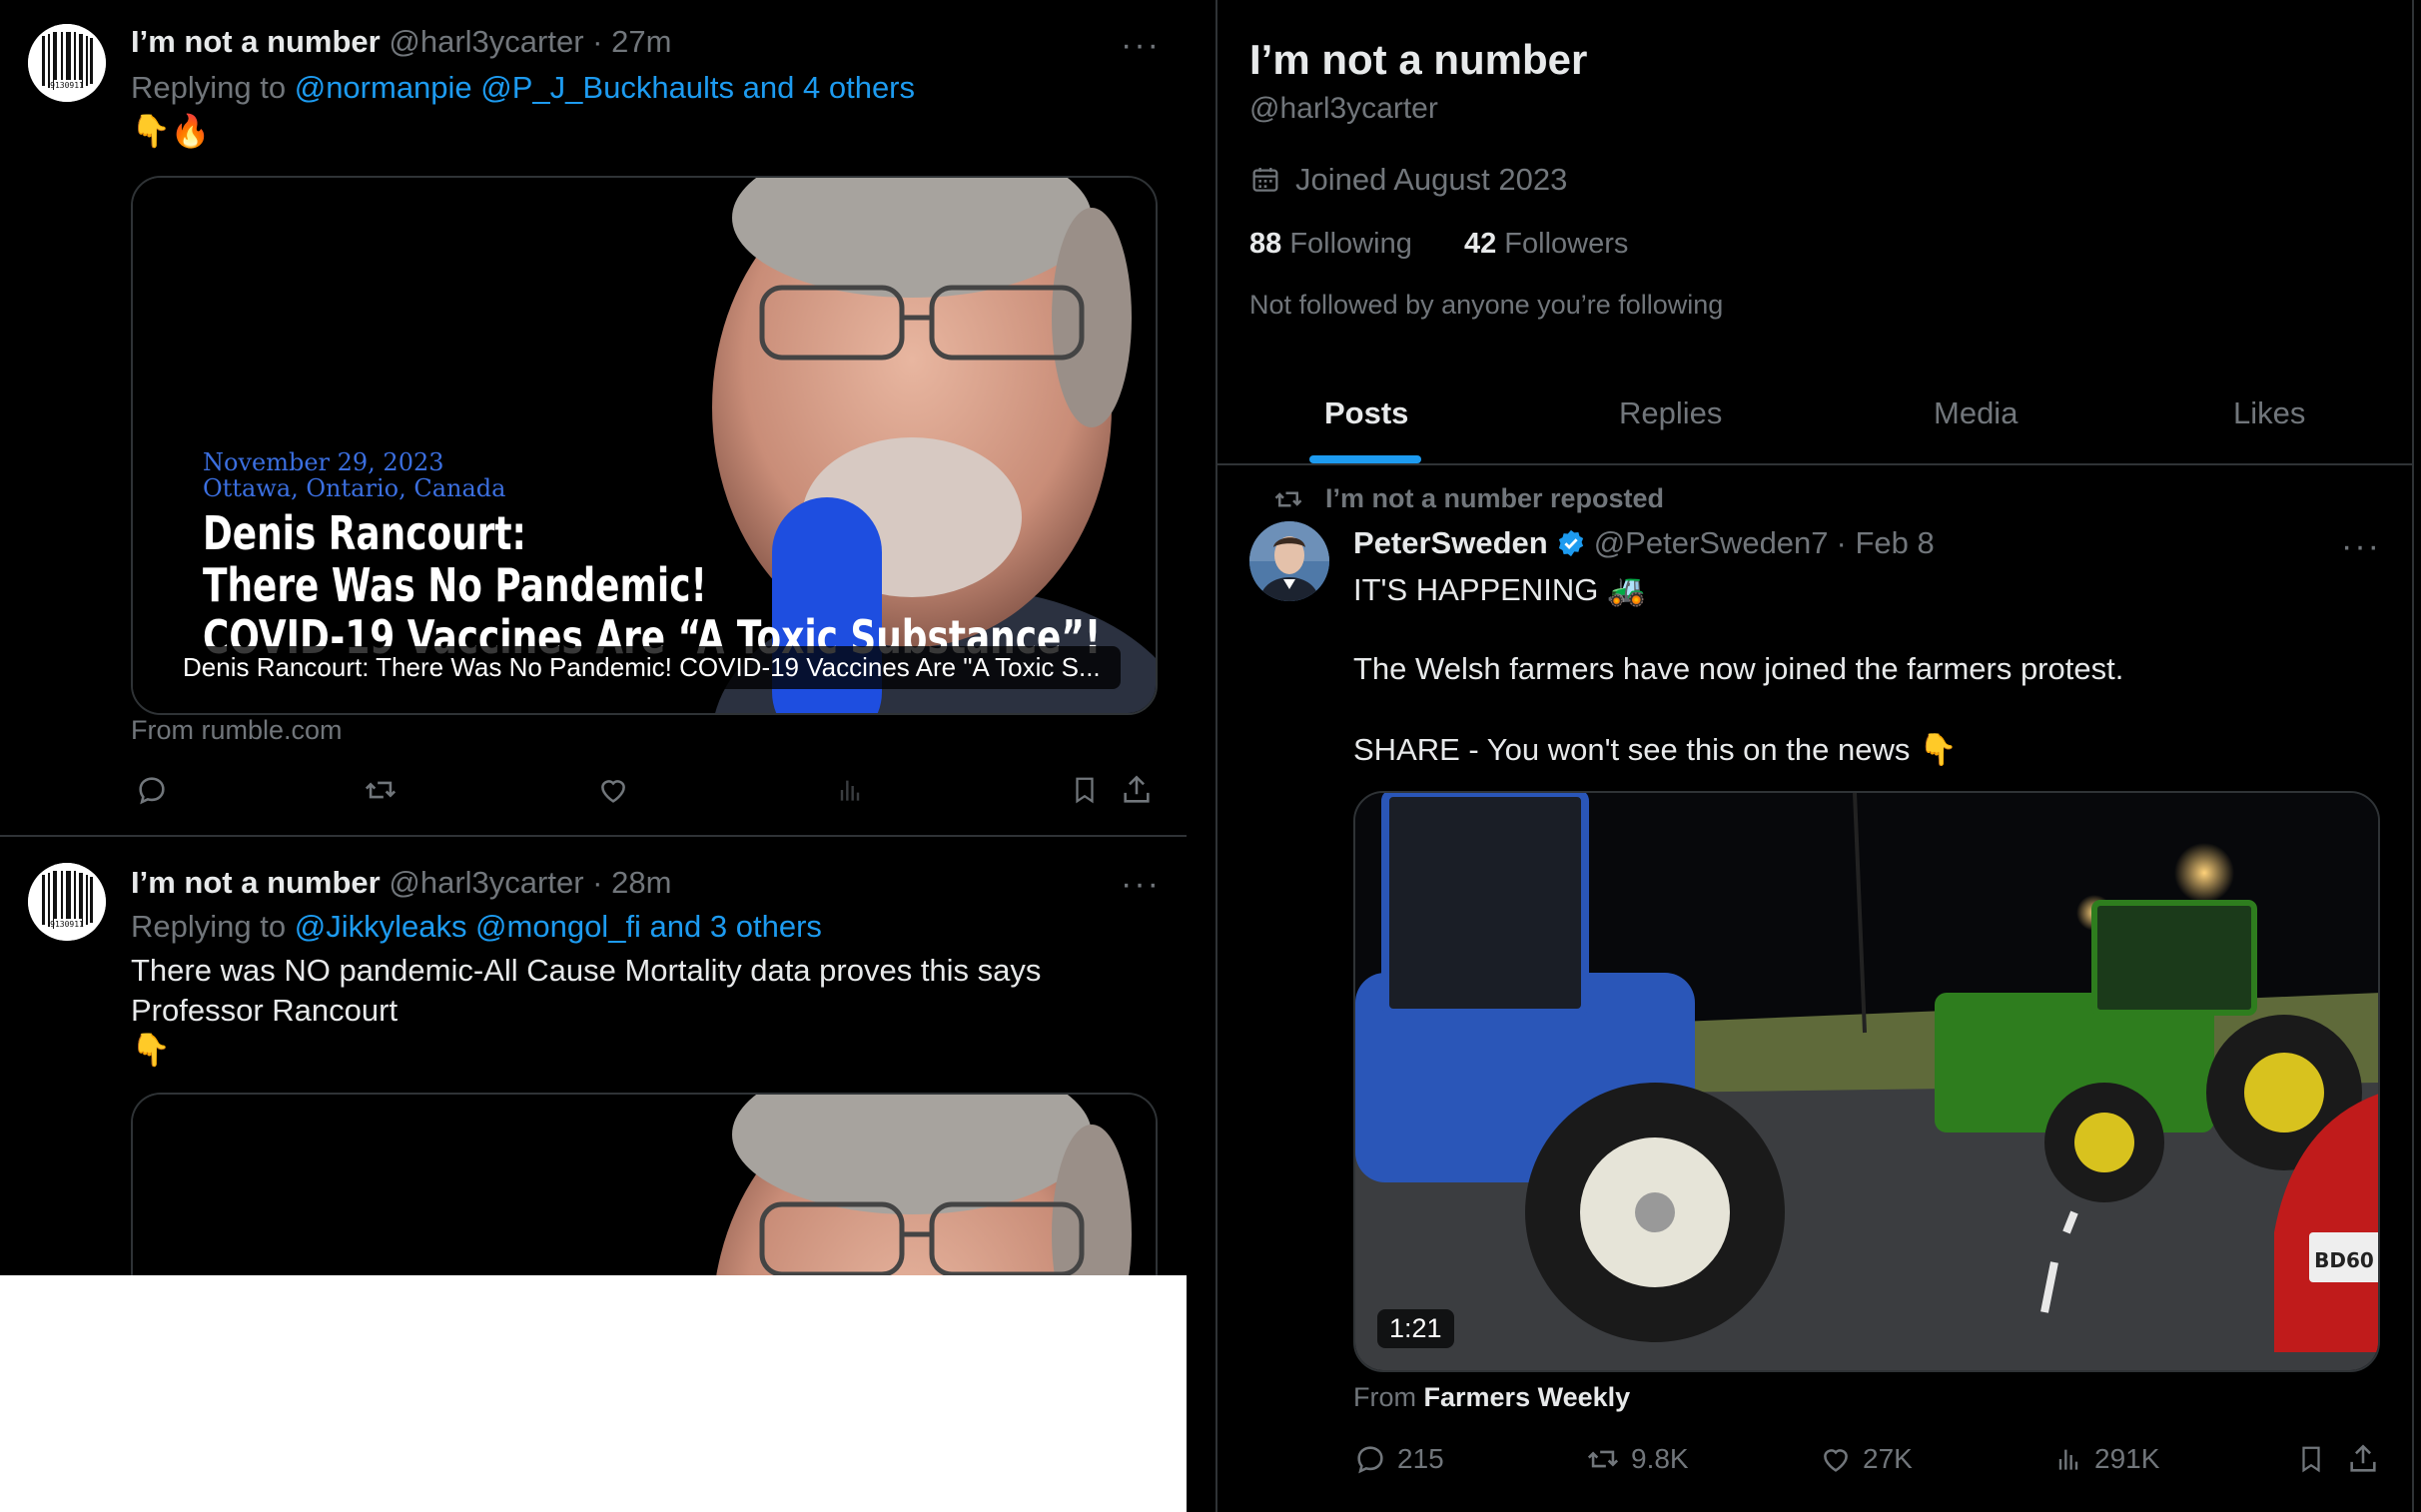 This screenshot has height=1512, width=2421. Describe the element at coordinates (1350, 244) in the screenshot. I see `following-label: Following` at that location.